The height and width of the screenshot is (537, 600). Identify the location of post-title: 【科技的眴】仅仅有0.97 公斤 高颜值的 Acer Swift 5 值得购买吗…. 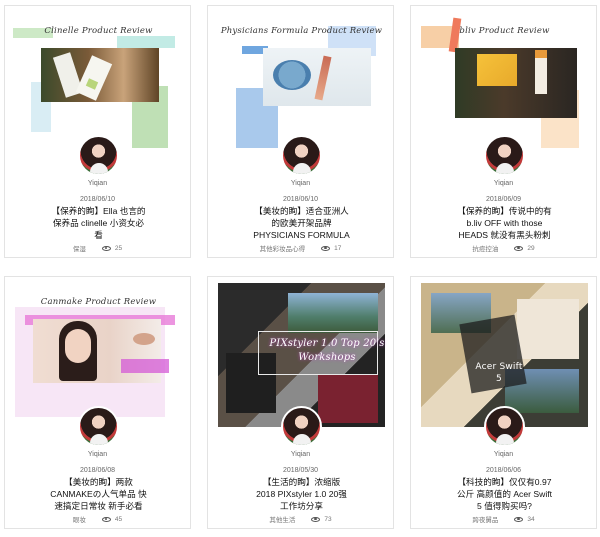
(504, 494).